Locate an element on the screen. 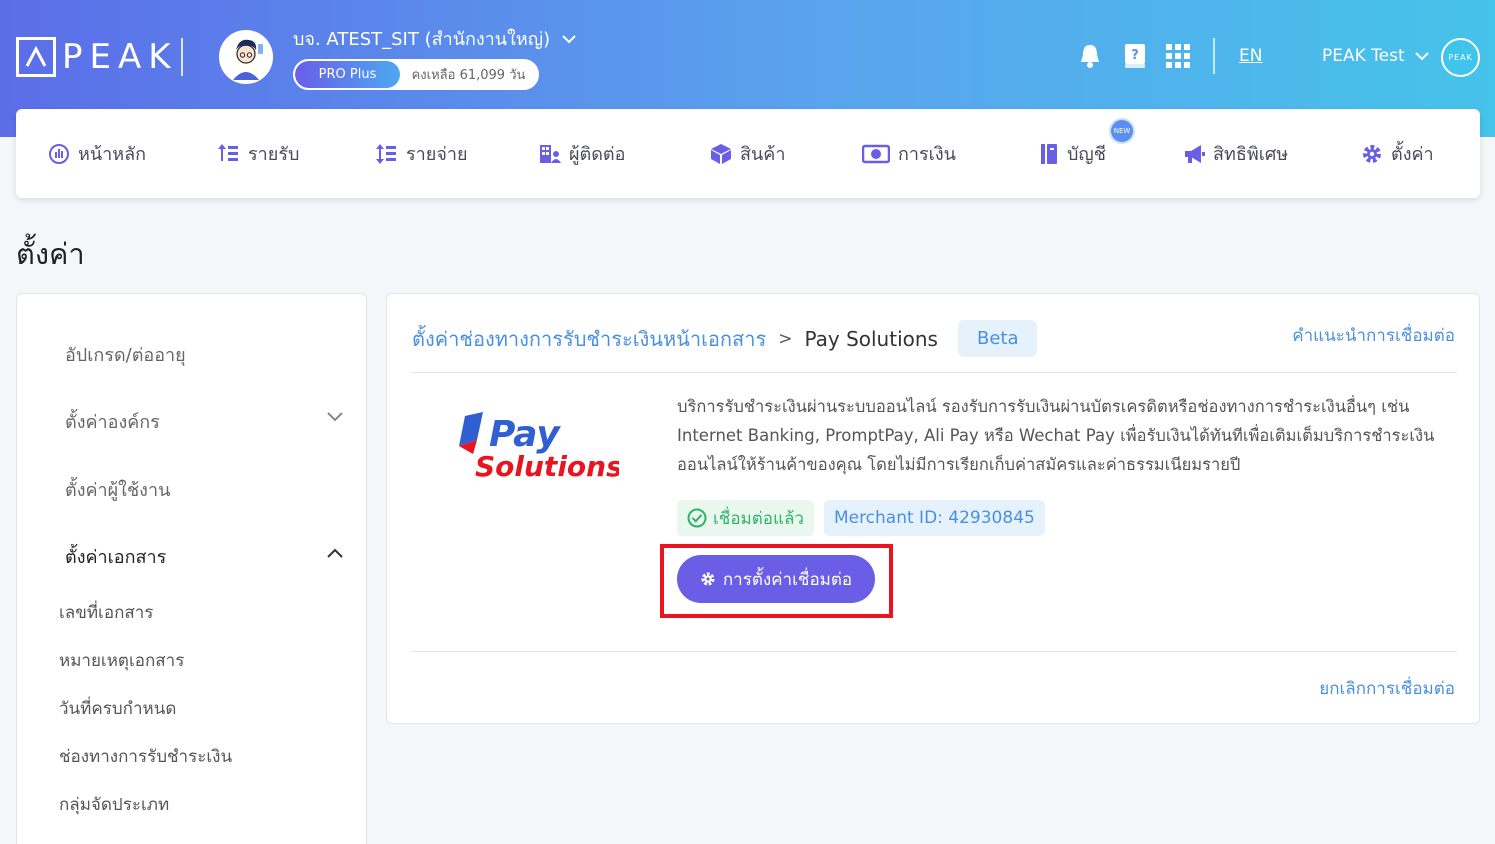 This screenshot has height=844, width=1495. pay-solutions-logo: Pay Solutions is located at coordinates (541, 447).